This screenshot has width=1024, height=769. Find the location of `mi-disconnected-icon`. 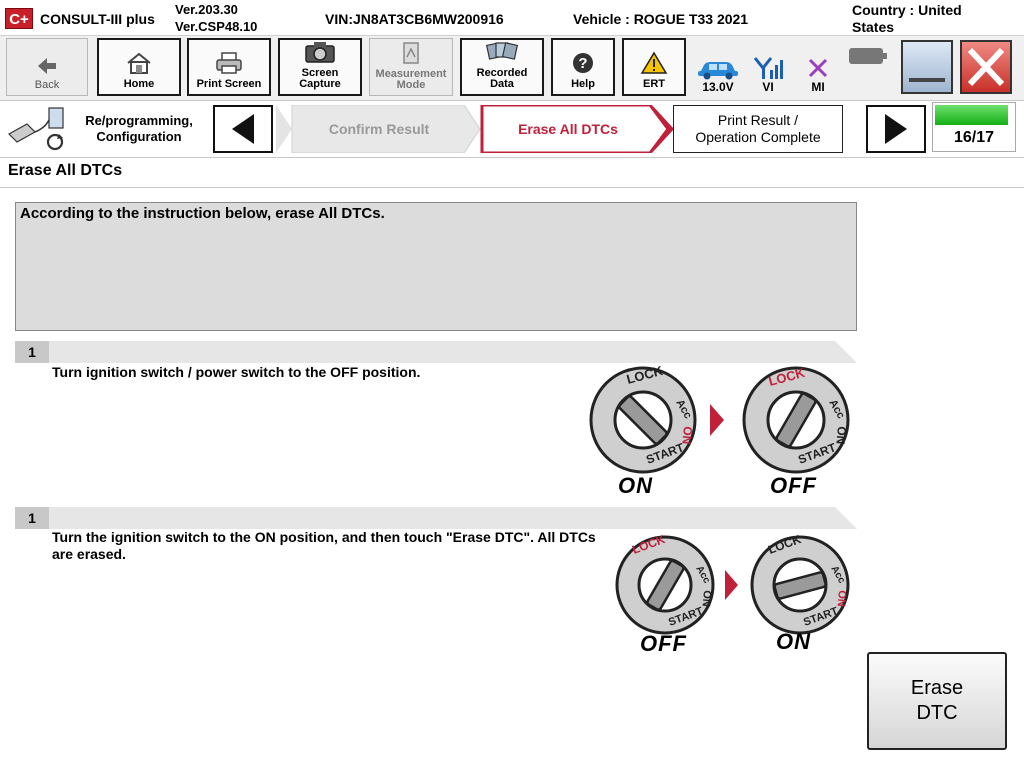

mi-disconnected-icon is located at coordinates (818, 68).